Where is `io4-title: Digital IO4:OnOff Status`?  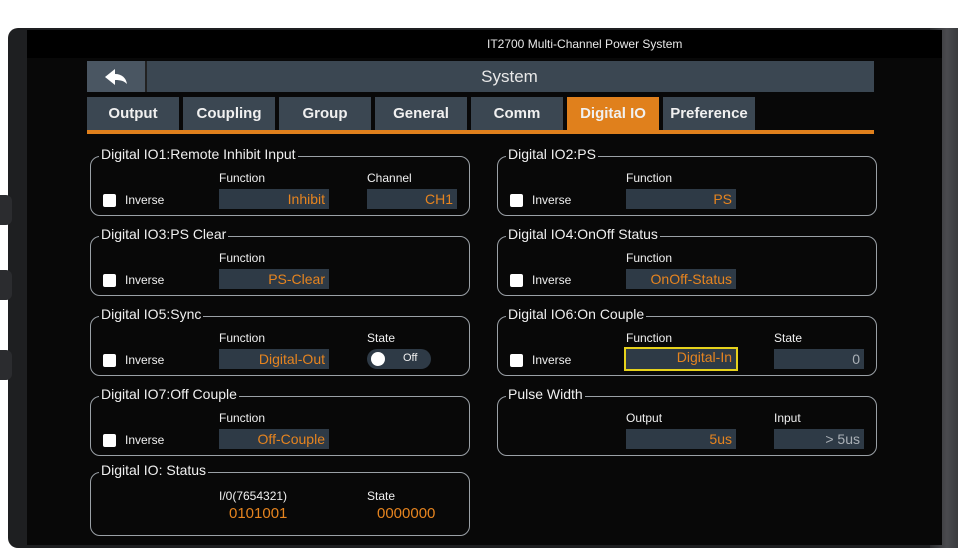 io4-title: Digital IO4:OnOff Status is located at coordinates (583, 234).